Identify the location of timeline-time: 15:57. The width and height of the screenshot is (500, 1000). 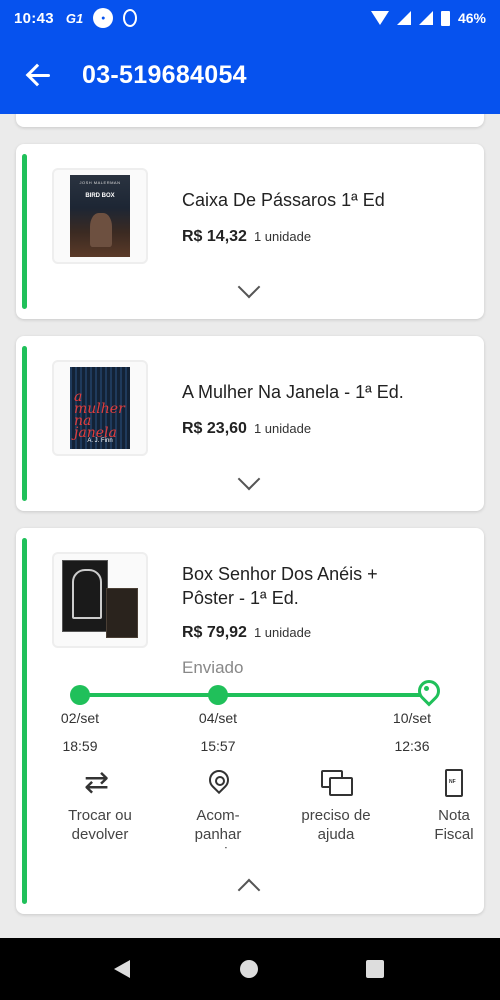
(218, 746).